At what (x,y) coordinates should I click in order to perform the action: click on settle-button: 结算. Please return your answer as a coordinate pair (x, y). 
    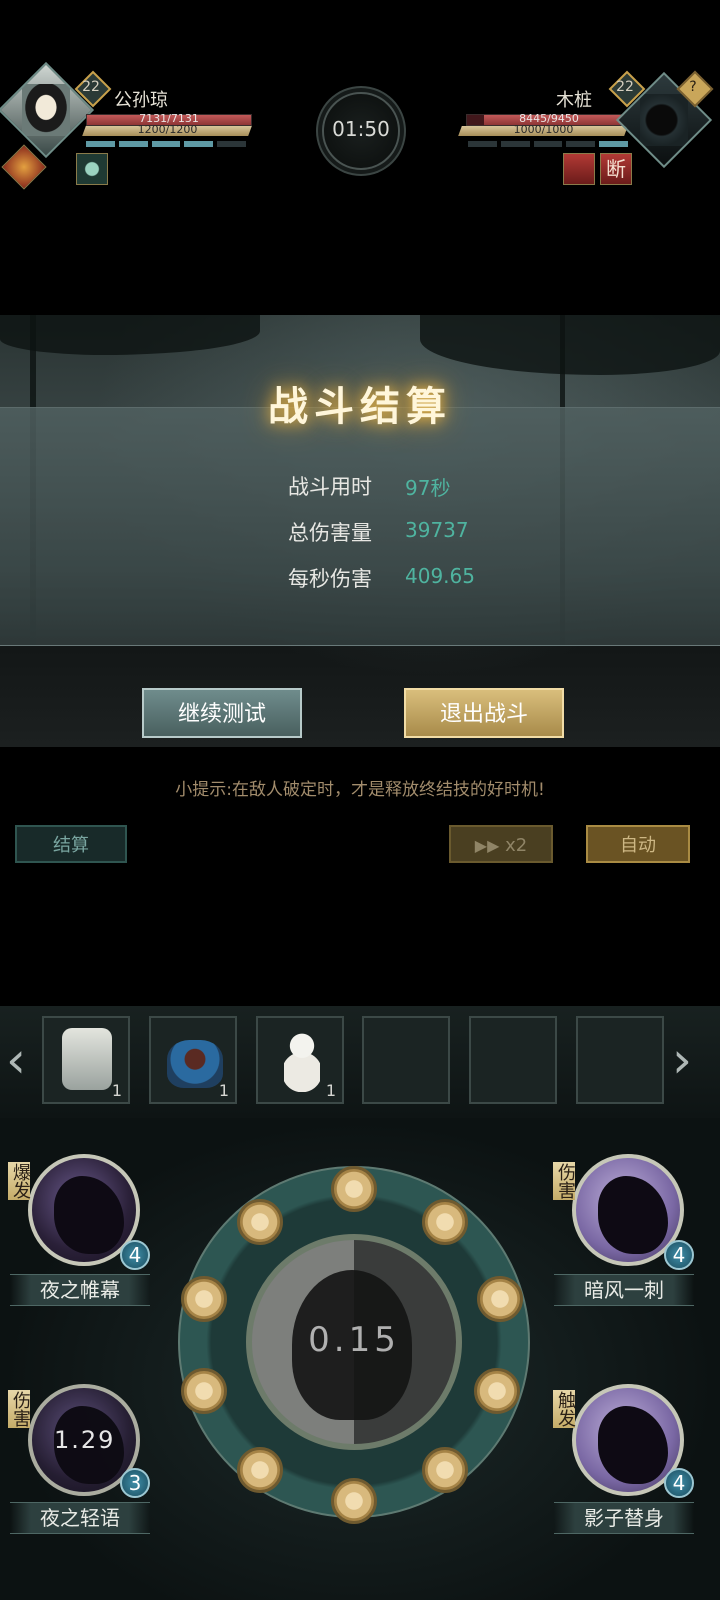
    Looking at the image, I should click on (71, 844).